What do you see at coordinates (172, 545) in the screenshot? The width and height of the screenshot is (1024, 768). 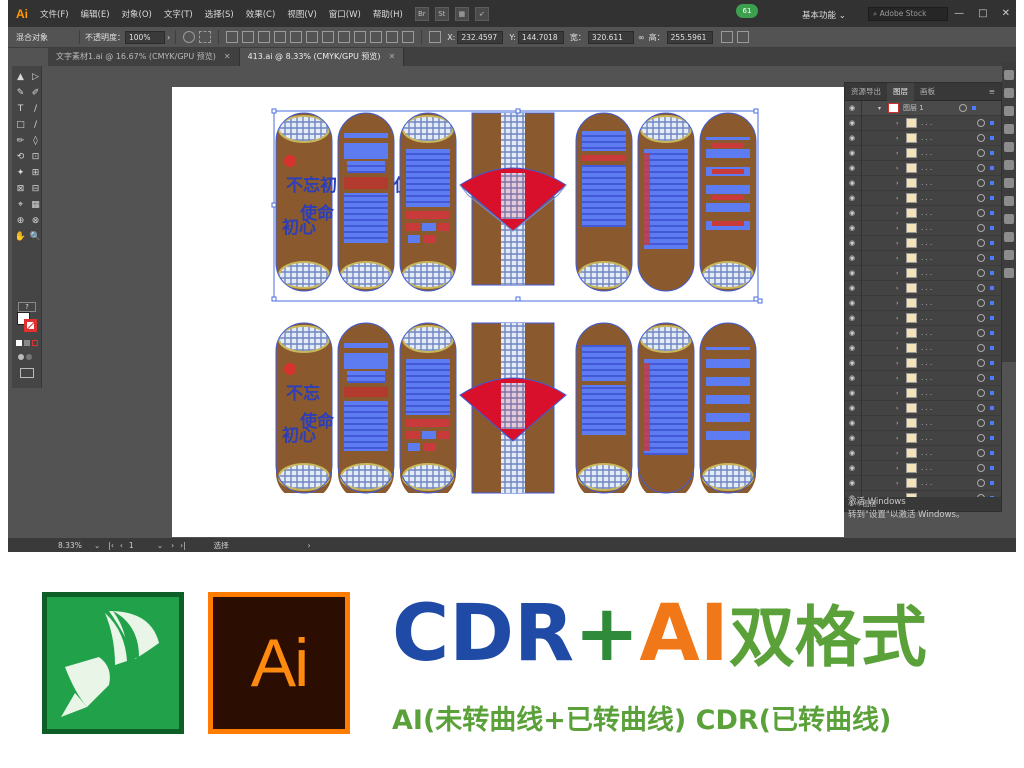 I see `next-artboard-icon: ›` at bounding box center [172, 545].